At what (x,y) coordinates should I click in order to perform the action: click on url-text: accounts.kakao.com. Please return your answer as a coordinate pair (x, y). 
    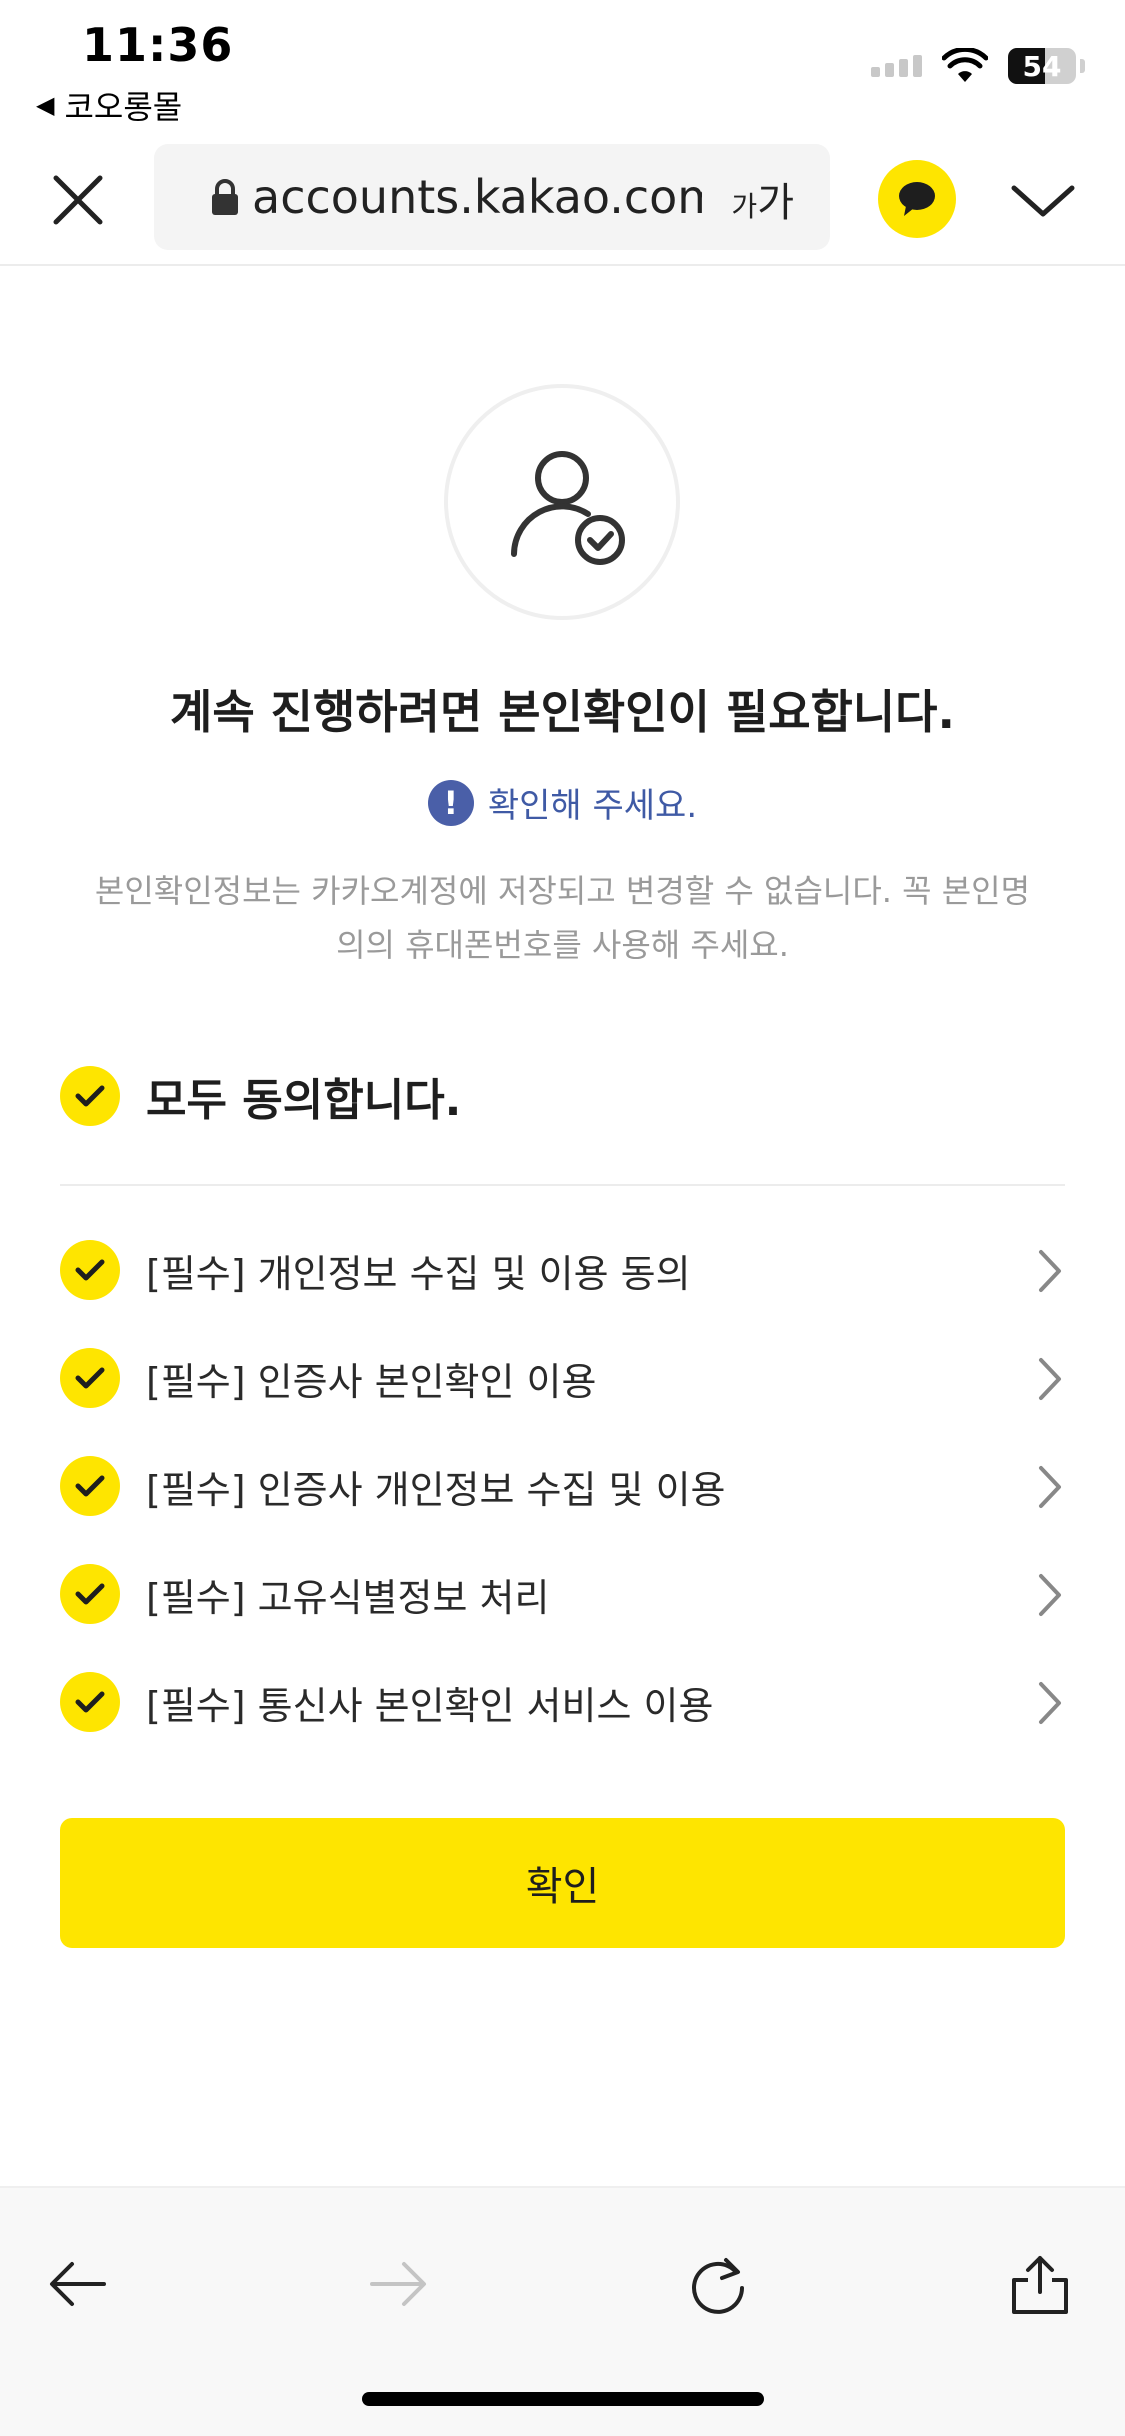
    Looking at the image, I should click on (477, 197).